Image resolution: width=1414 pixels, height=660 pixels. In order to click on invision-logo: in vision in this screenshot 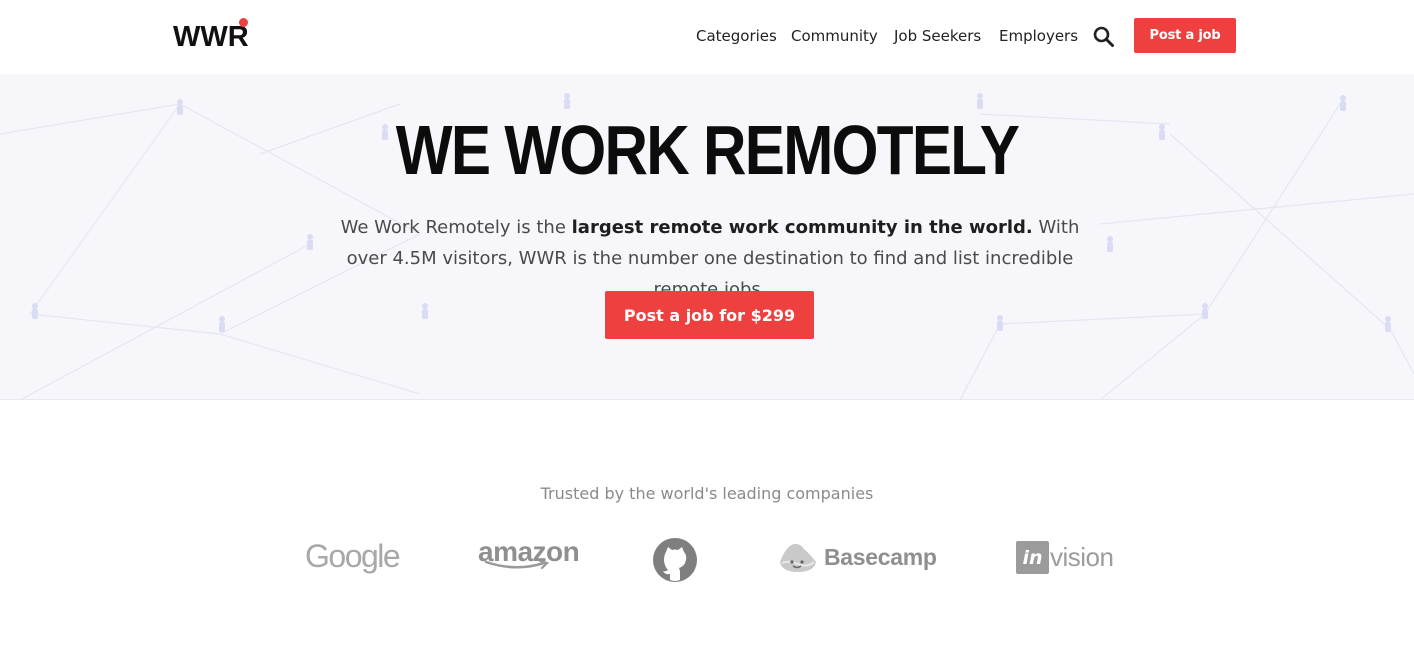, I will do `click(1065, 557)`.